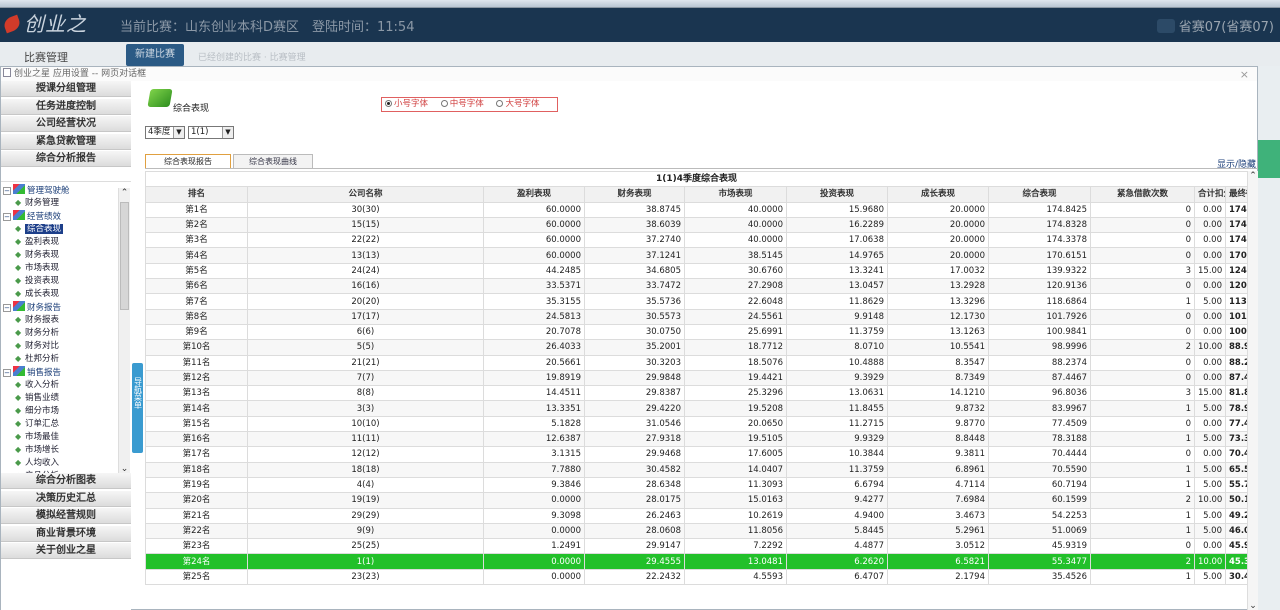 The height and width of the screenshot is (610, 1280). What do you see at coordinates (1252, 390) in the screenshot?
I see `table-scrollbar: ⌃ ⌄` at bounding box center [1252, 390].